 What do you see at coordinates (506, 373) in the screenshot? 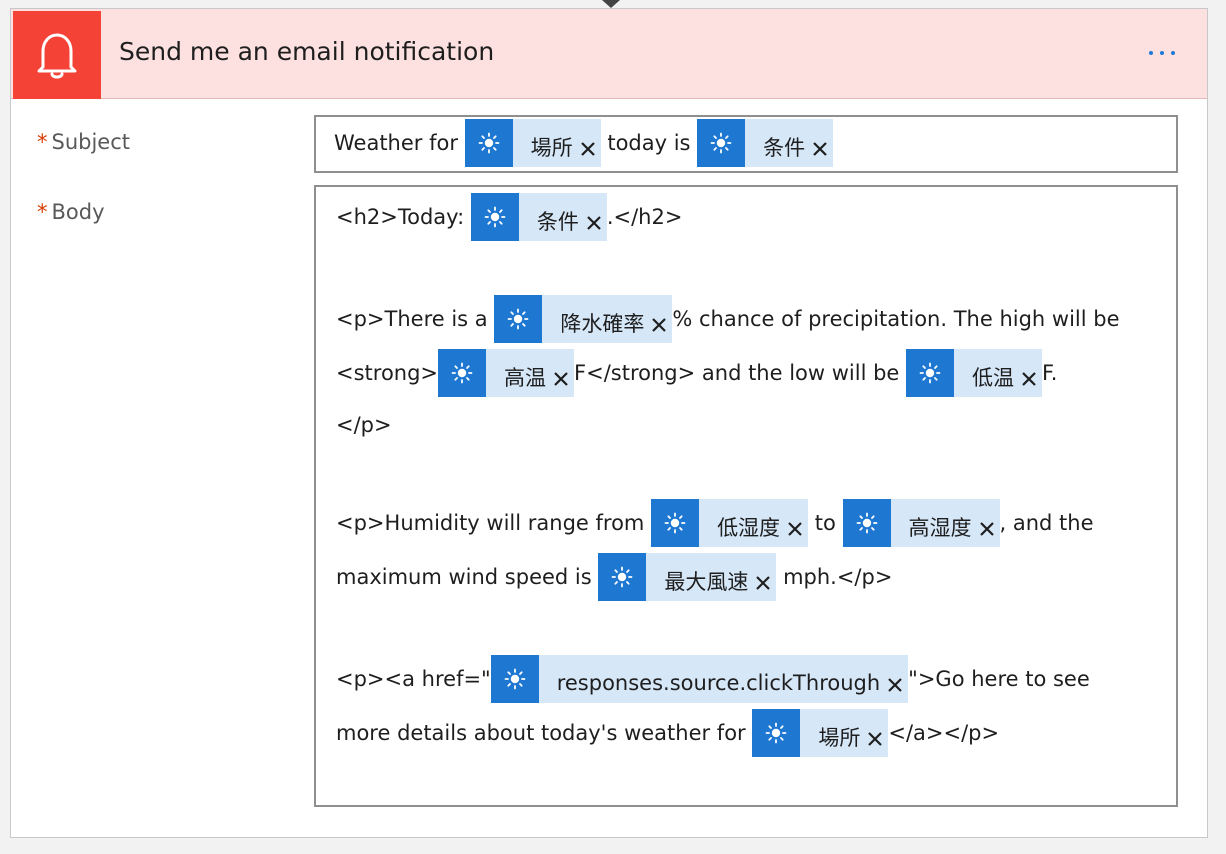
I see `dynamic-content-token: 高温` at bounding box center [506, 373].